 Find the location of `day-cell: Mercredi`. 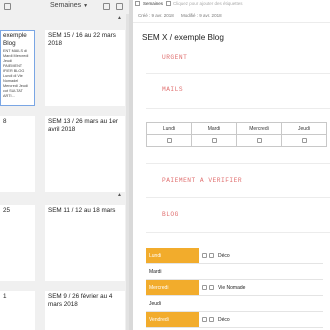

day-cell: Mercredi is located at coordinates (172, 287).